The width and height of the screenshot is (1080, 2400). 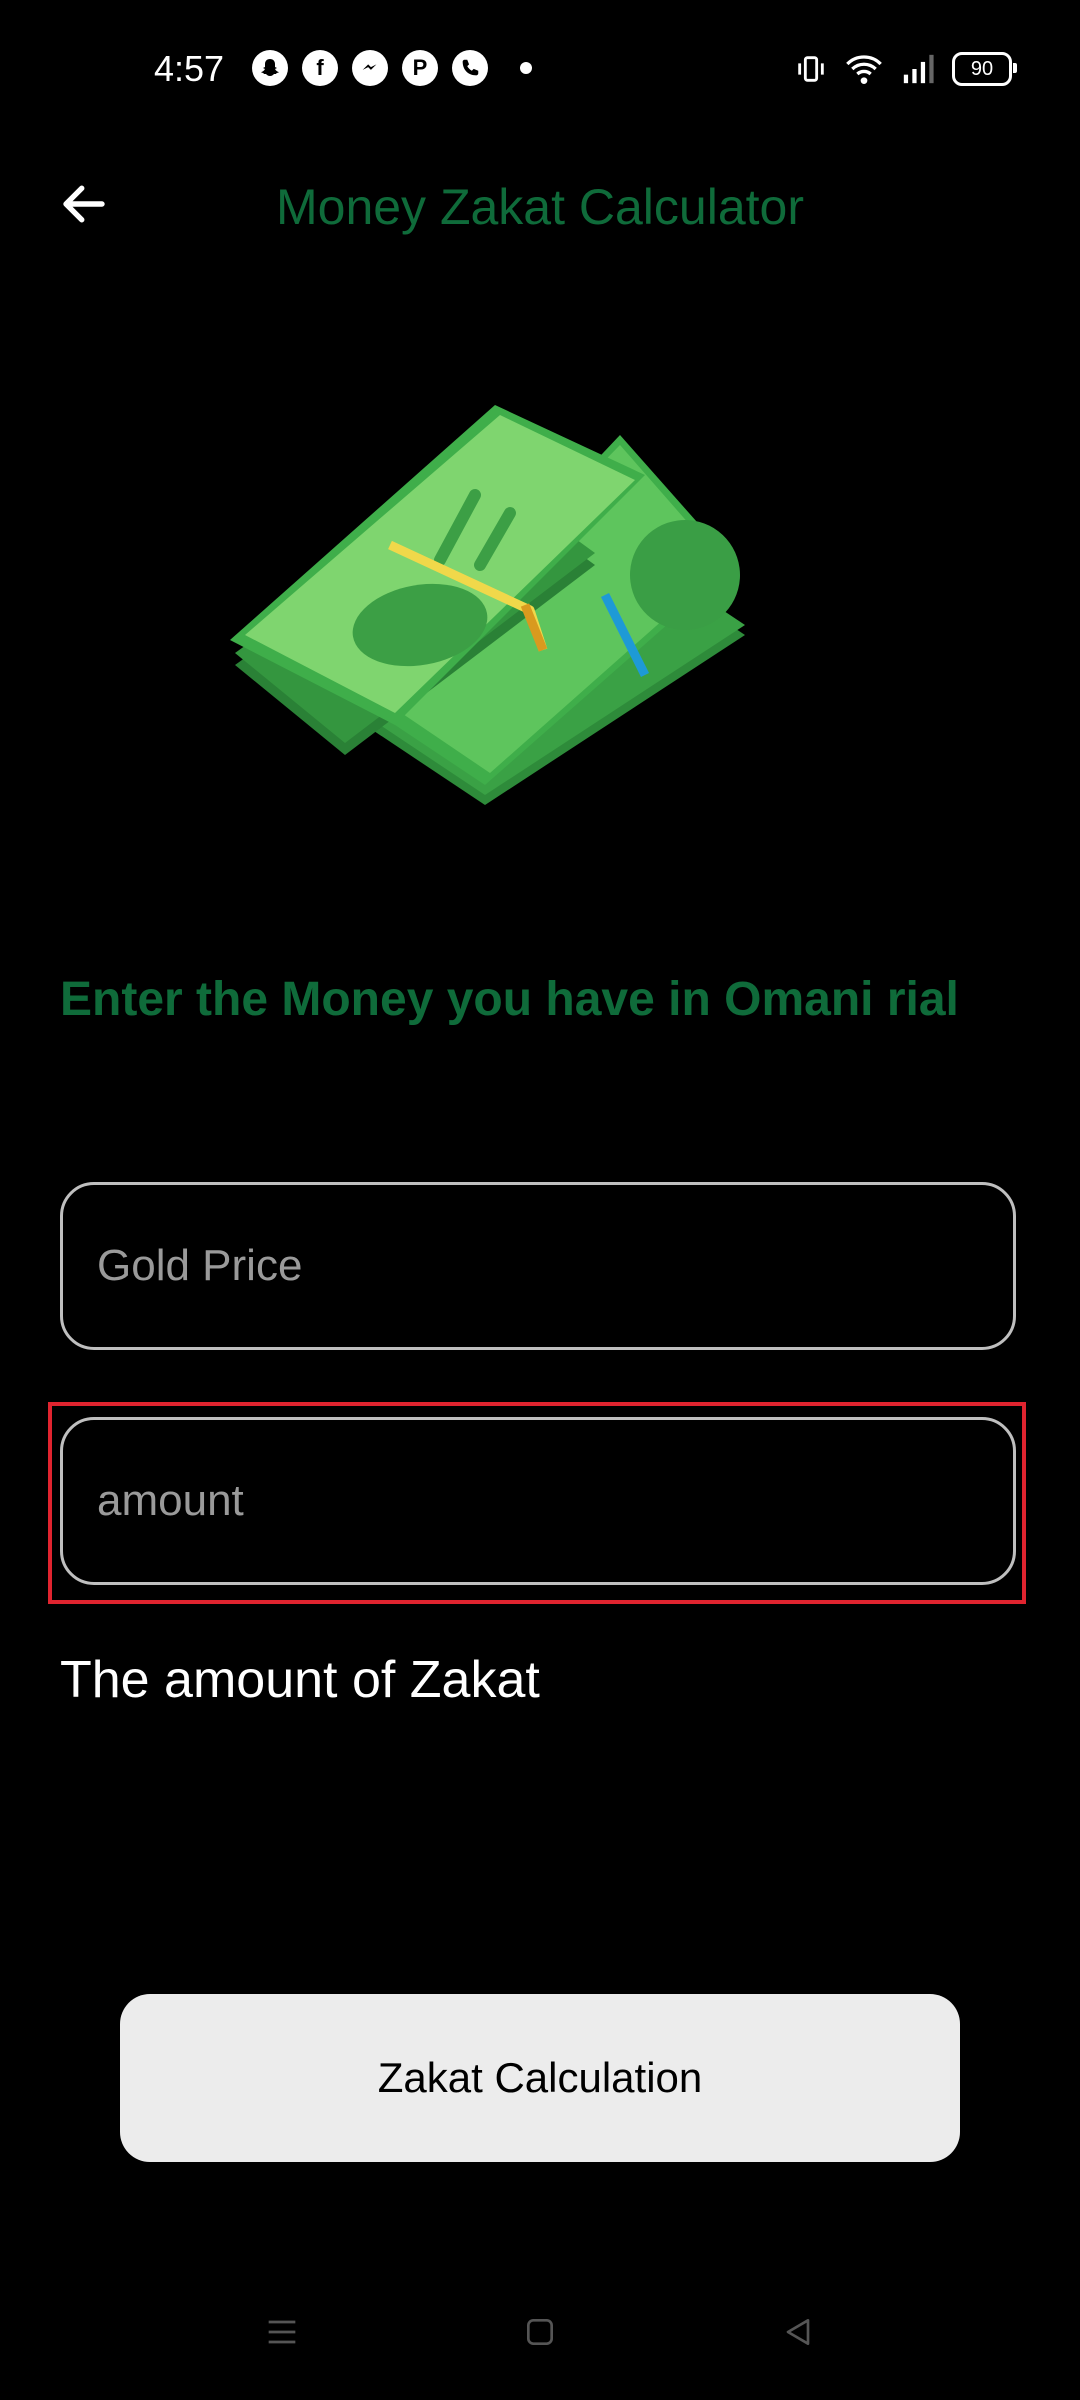 What do you see at coordinates (320, 68) in the screenshot?
I see `facebook-icon: f` at bounding box center [320, 68].